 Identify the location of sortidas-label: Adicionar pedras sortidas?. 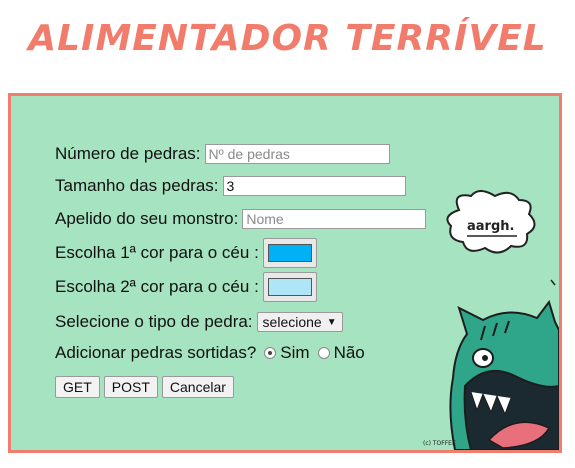
(156, 352).